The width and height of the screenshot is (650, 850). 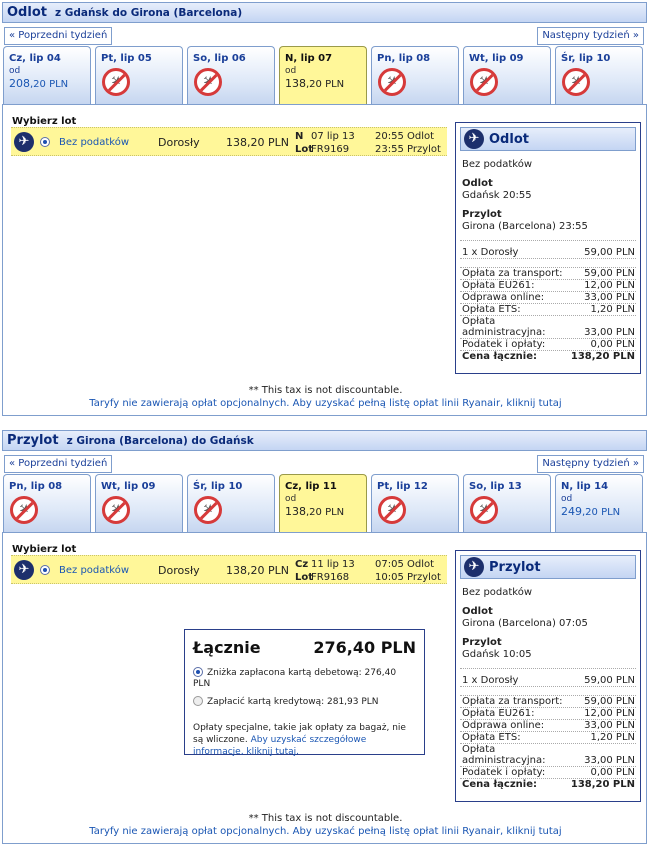 What do you see at coordinates (503, 297) in the screenshot?
I see `fee-label: Odprawa online:` at bounding box center [503, 297].